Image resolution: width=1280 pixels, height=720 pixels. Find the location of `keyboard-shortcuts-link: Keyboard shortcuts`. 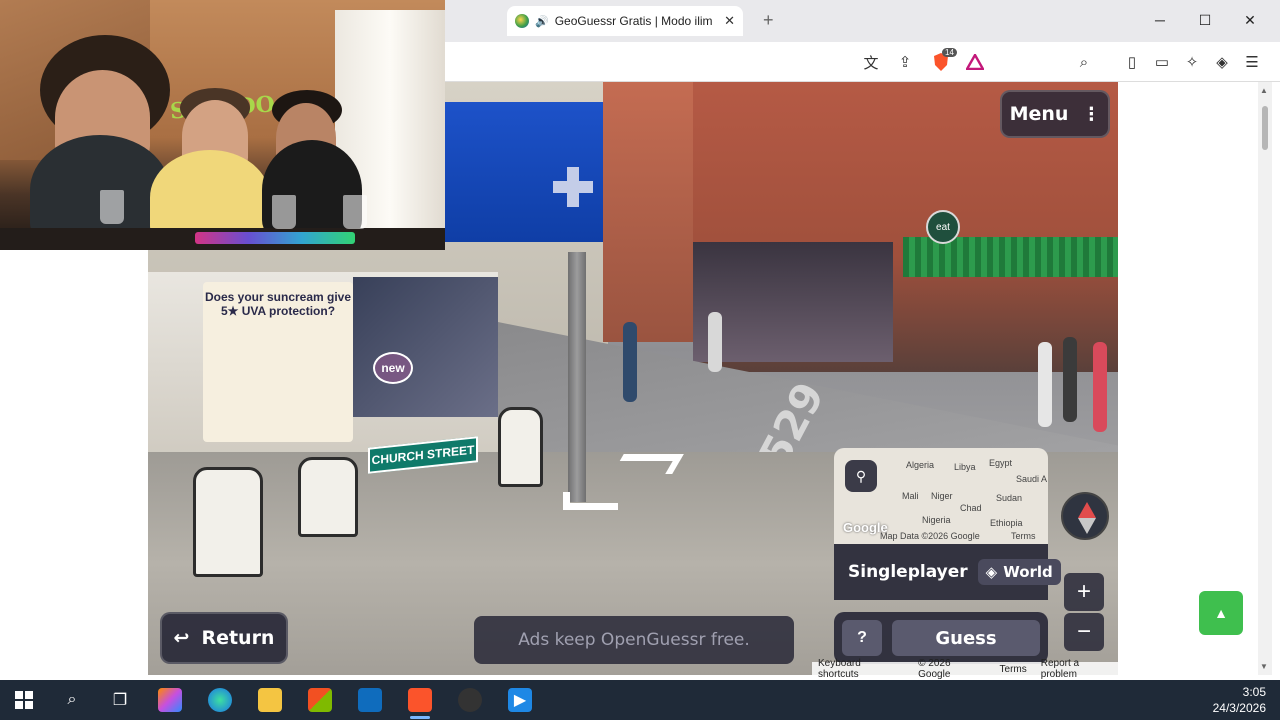

keyboard-shortcuts-link: Keyboard shortcuts is located at coordinates (861, 669).